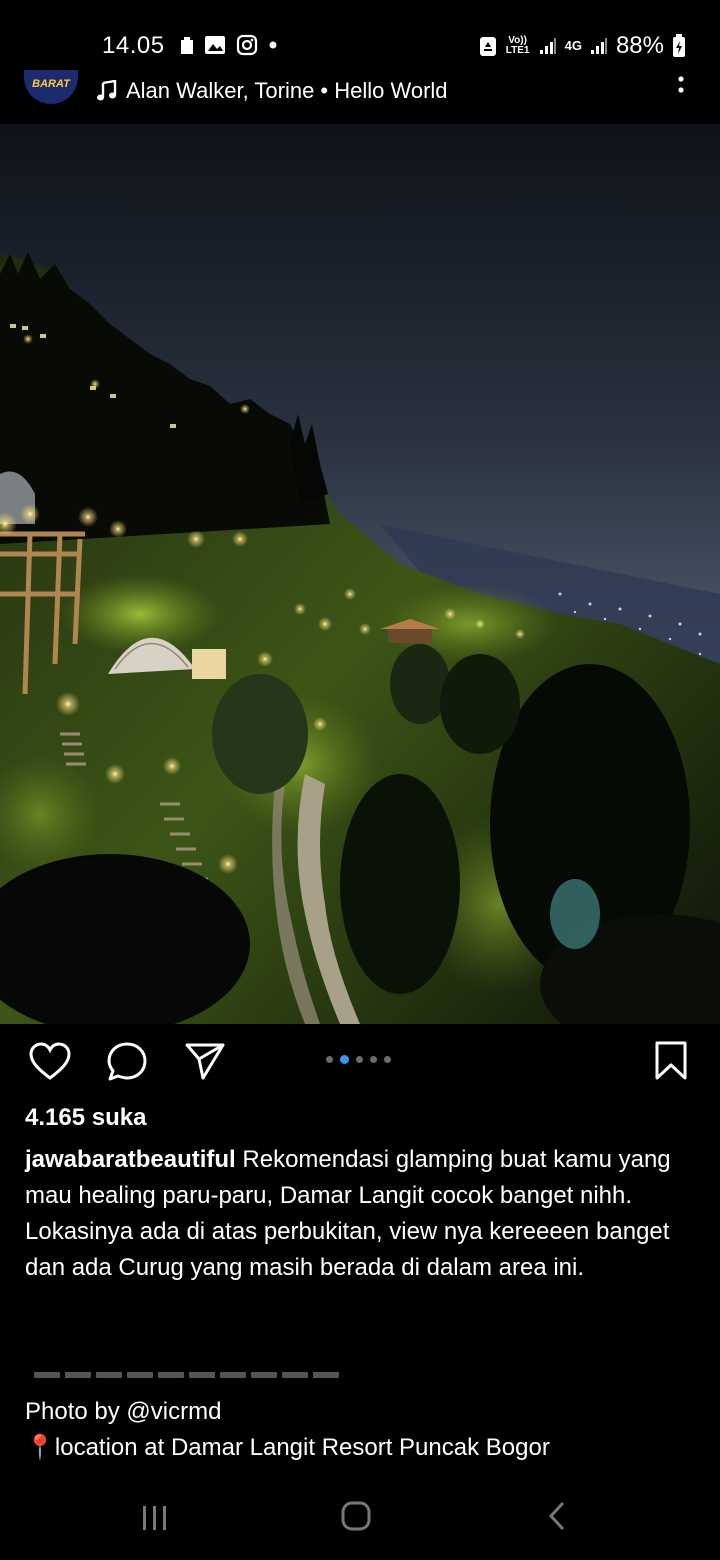 The height and width of the screenshot is (1560, 720). Describe the element at coordinates (487, 46) in the screenshot. I see `recycle-icon` at that location.